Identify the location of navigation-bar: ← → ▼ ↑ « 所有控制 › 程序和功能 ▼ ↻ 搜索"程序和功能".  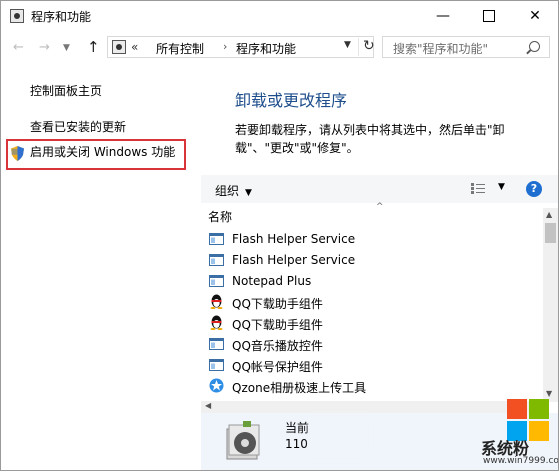
(279, 48).